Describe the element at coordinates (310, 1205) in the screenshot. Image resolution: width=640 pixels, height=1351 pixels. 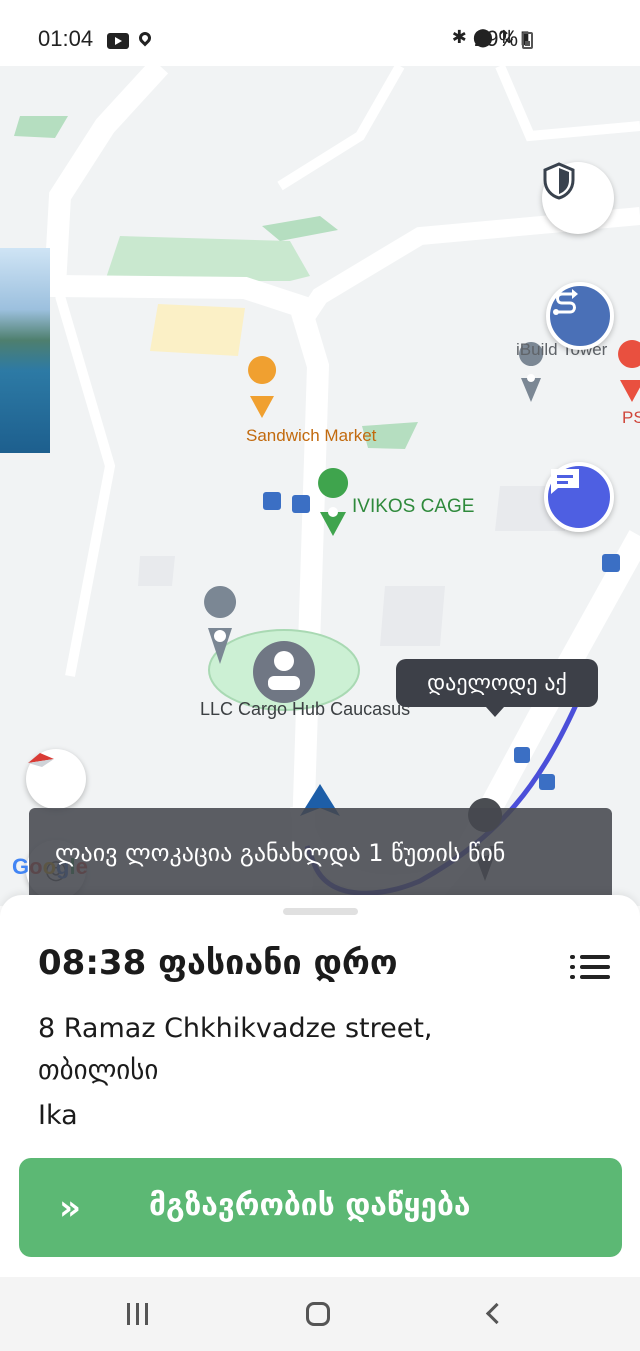
I see `start-trip-label: მგზავრობის დაწყება` at that location.